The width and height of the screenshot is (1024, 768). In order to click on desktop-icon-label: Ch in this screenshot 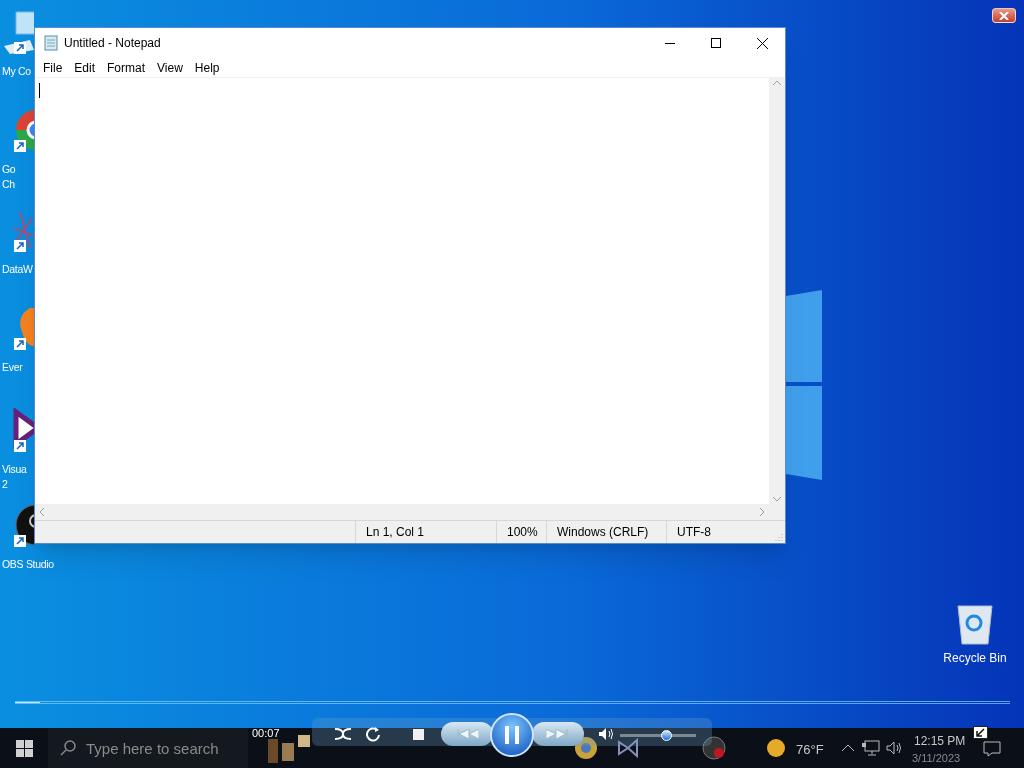, I will do `click(7, 184)`.